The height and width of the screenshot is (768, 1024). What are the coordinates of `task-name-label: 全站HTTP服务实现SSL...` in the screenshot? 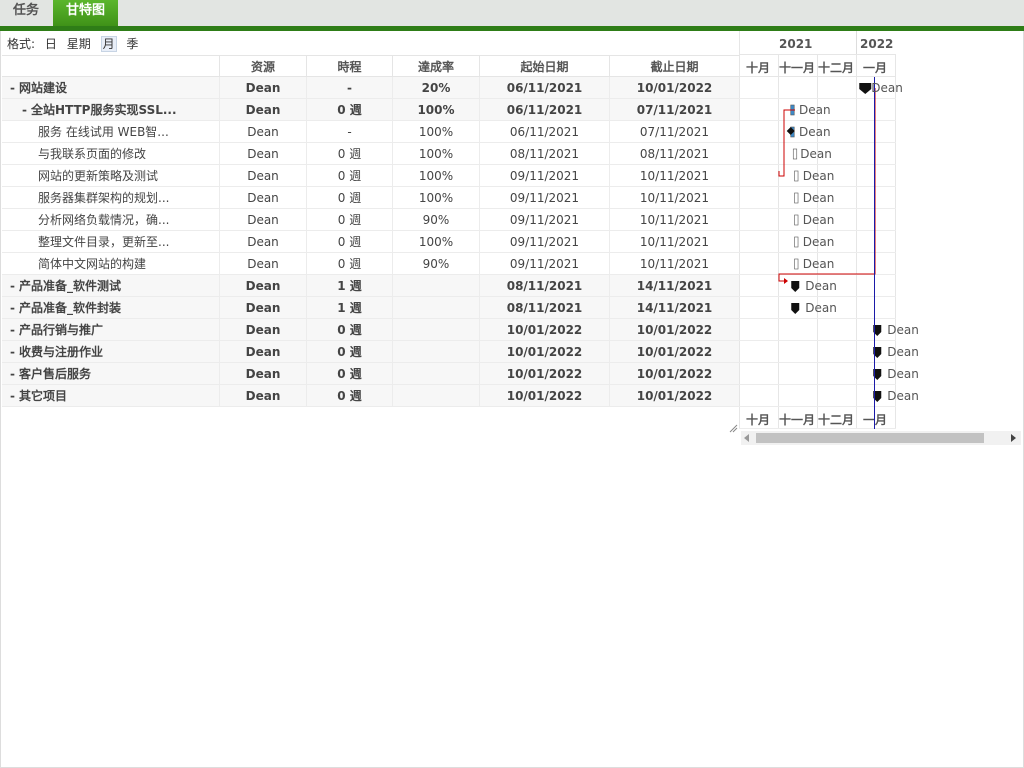 It's located at (103, 110).